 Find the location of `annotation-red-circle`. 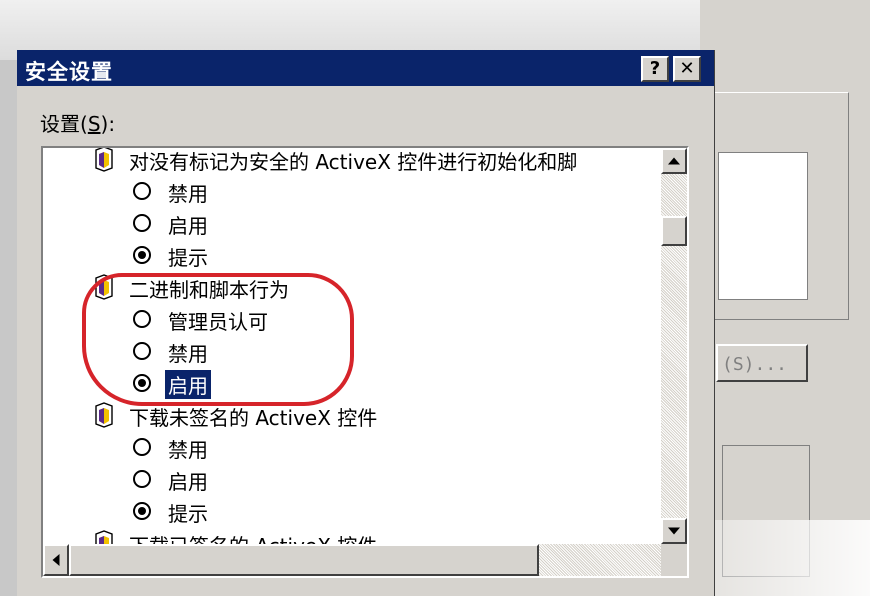

annotation-red-circle is located at coordinates (218, 339).